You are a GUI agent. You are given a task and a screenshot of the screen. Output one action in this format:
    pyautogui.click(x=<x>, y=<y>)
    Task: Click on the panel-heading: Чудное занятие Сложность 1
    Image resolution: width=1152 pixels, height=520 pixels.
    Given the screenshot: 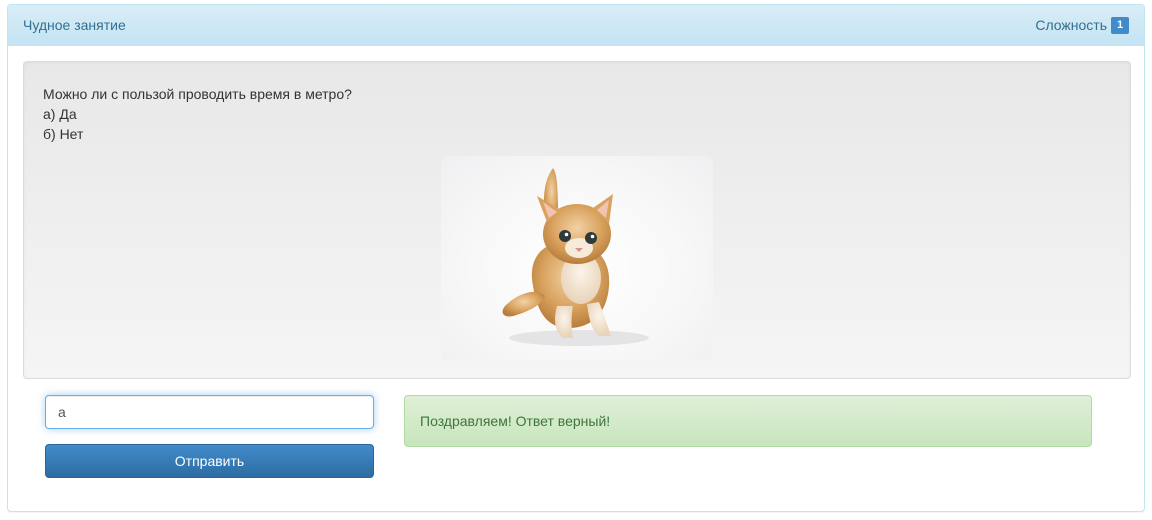 What is the action you would take?
    pyautogui.click(x=576, y=25)
    